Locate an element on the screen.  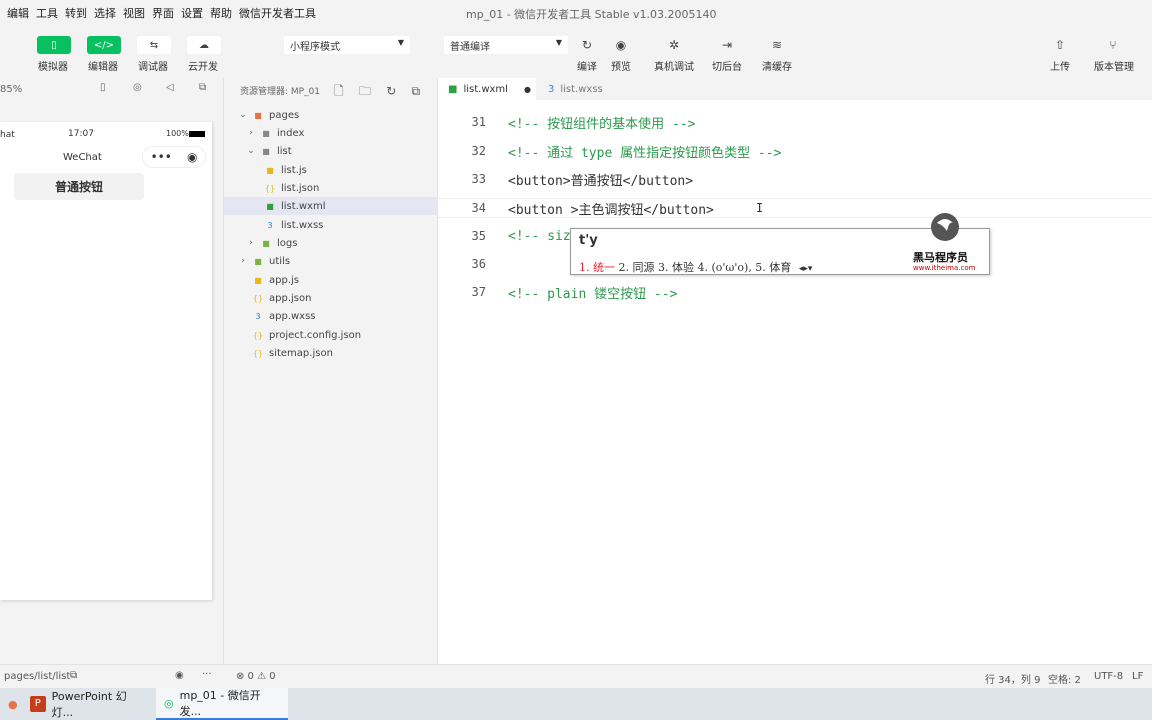
remote-debug-label: 真机调试 is located at coordinates (674, 67).